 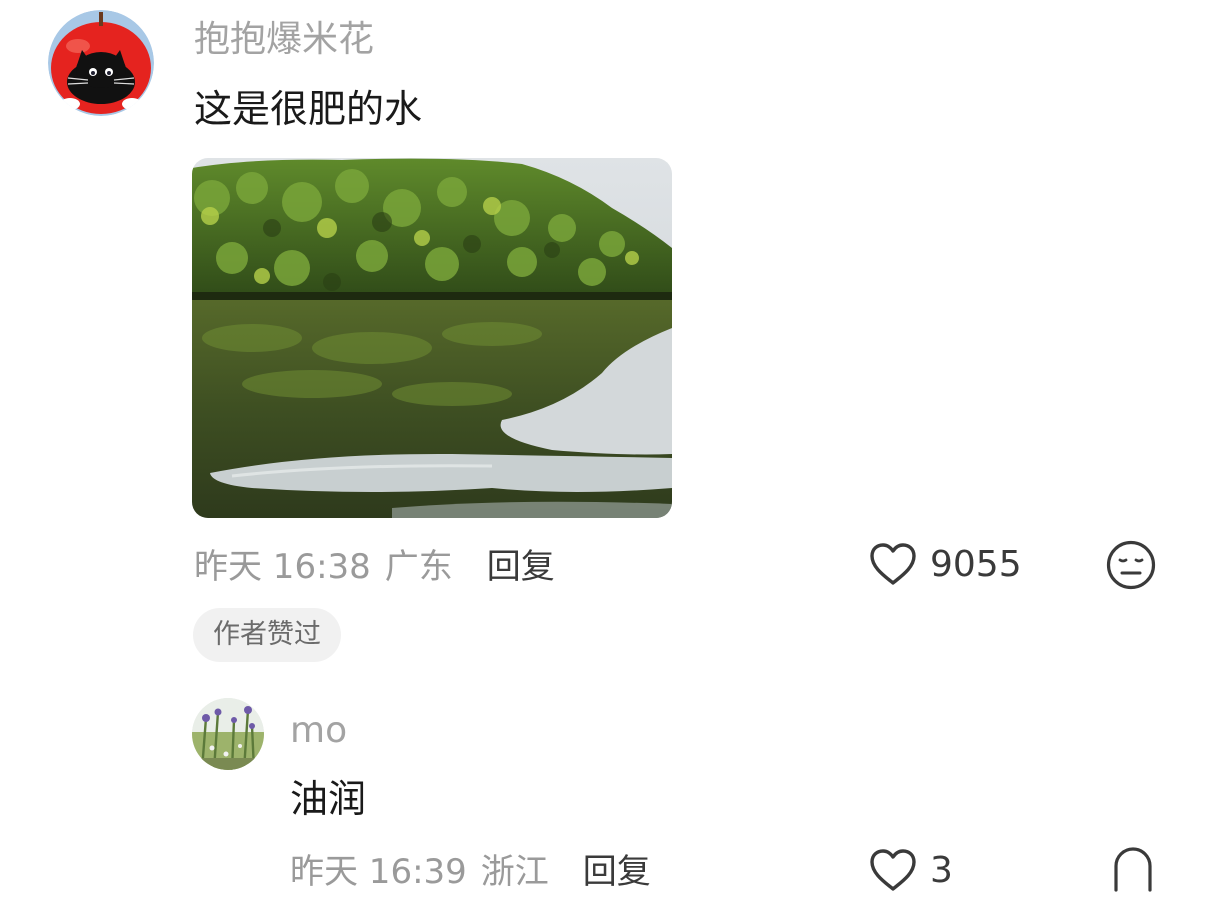 What do you see at coordinates (267, 635) in the screenshot?
I see `author-liked-tag: 作者赞过` at bounding box center [267, 635].